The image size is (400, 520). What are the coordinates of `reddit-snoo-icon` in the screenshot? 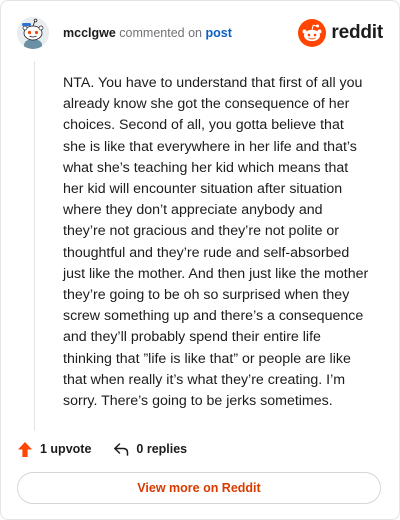 It's located at (312, 33).